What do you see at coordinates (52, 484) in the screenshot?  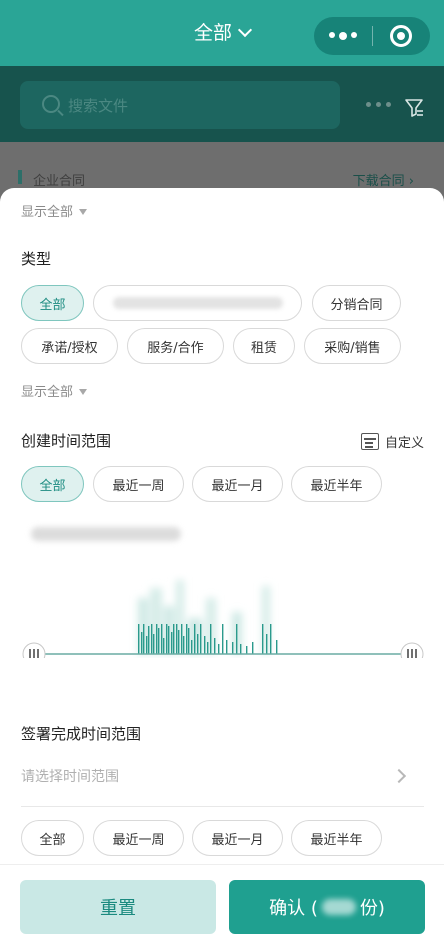 I see `create-chip-all: 全部` at bounding box center [52, 484].